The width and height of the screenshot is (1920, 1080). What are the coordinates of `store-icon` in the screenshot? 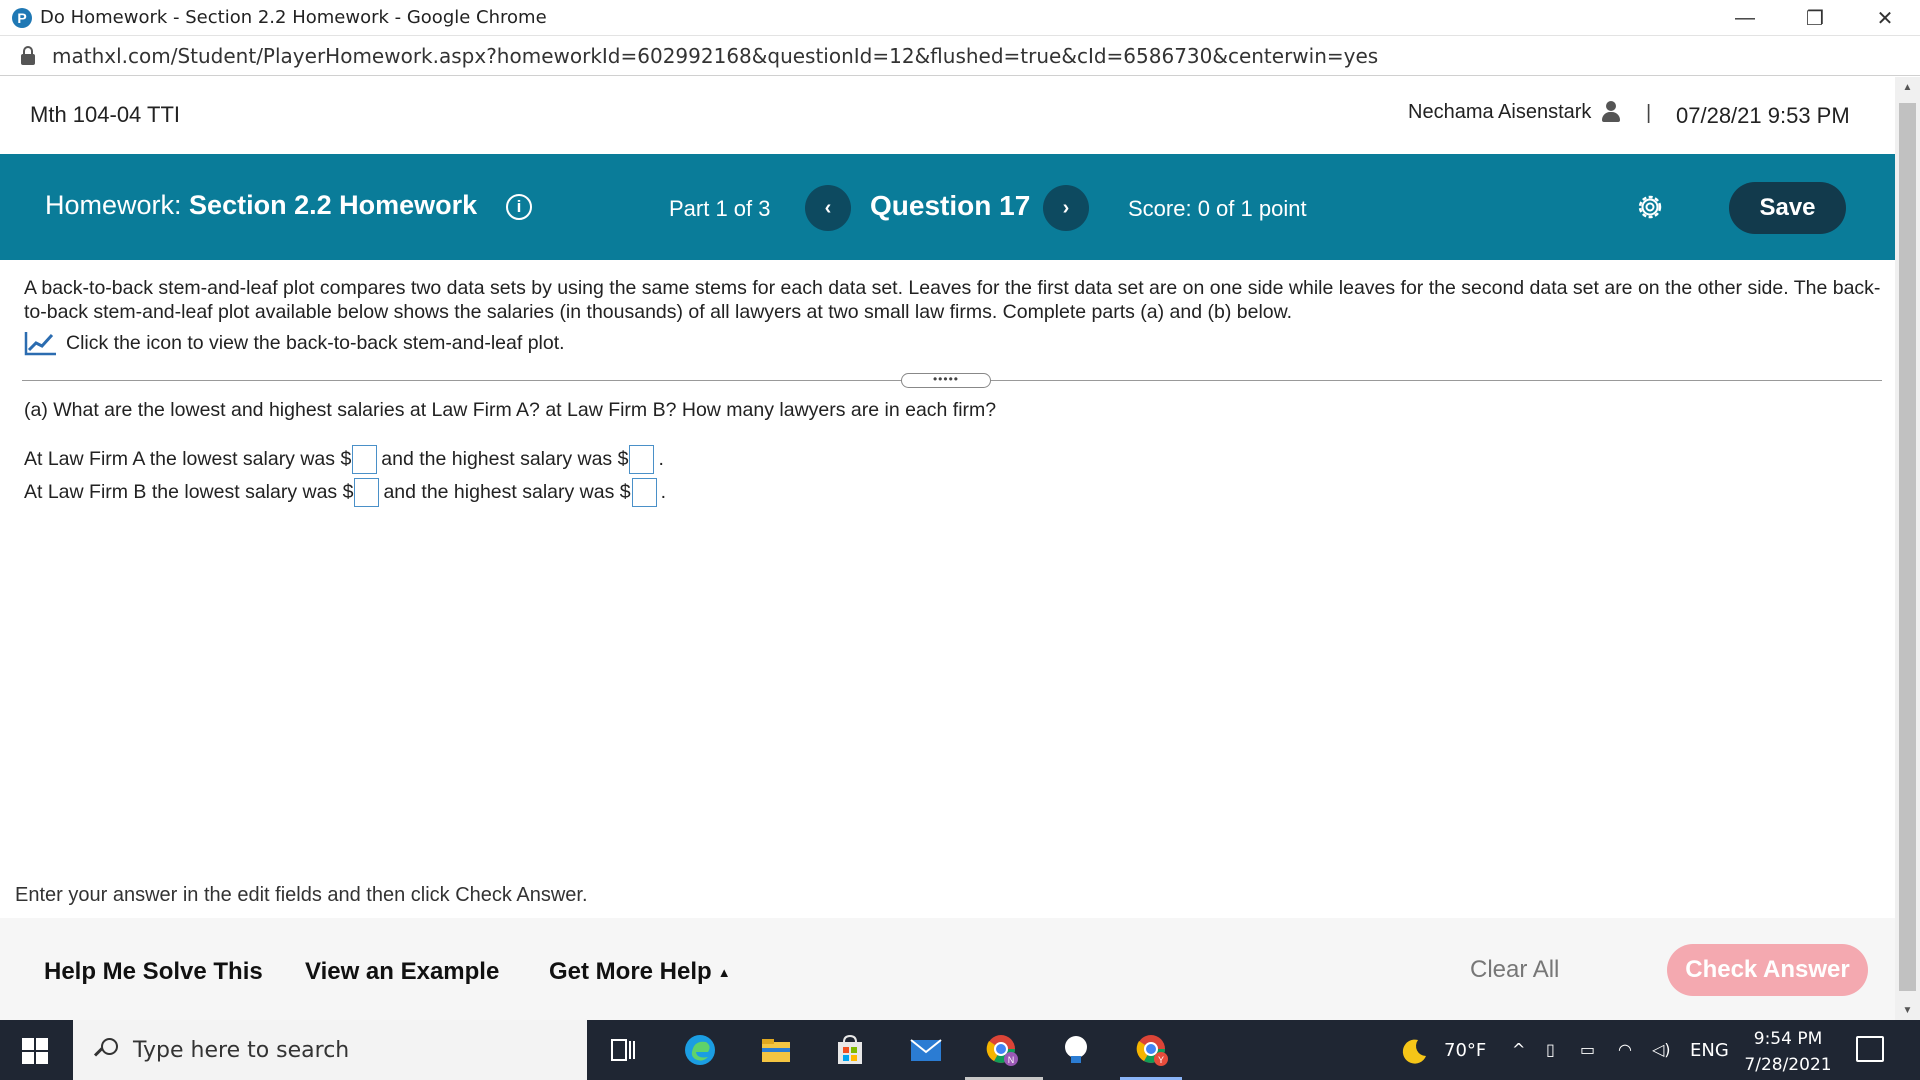 It's located at (850, 1050).